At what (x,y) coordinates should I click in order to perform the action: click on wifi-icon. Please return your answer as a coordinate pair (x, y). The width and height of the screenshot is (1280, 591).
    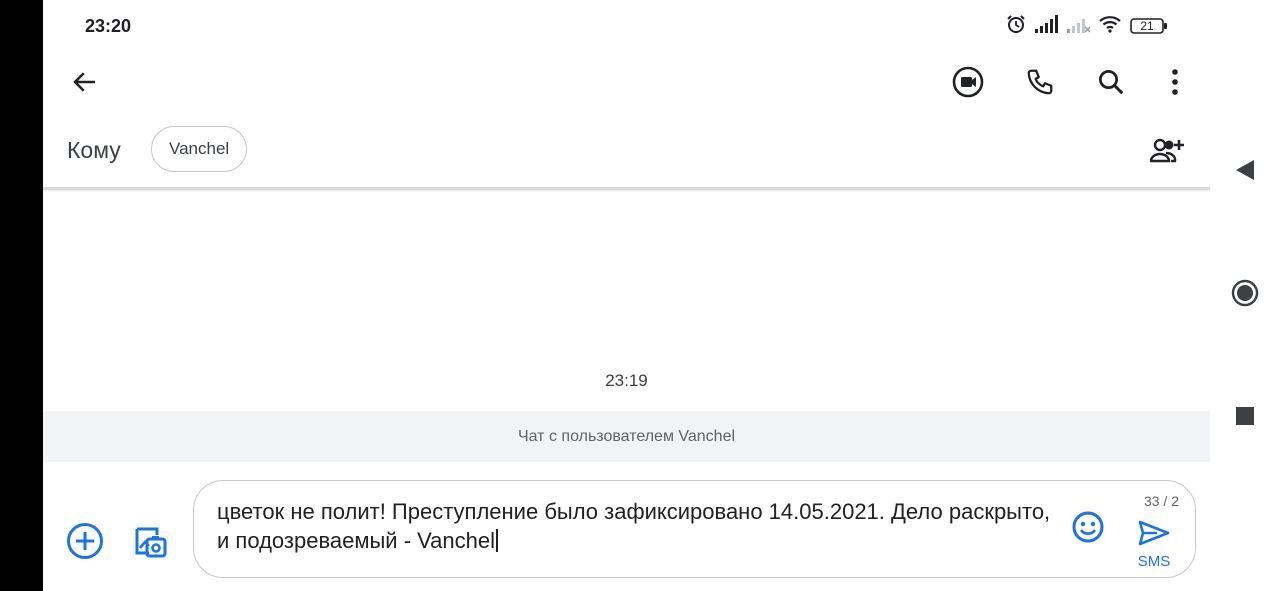
    Looking at the image, I should click on (1110, 26).